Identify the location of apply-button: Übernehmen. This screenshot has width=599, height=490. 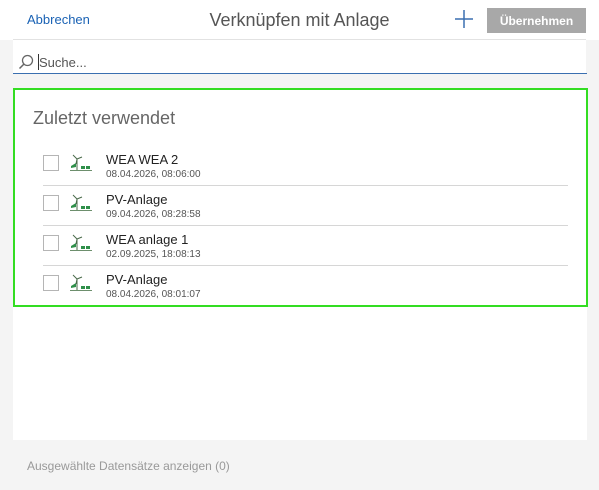
(536, 20).